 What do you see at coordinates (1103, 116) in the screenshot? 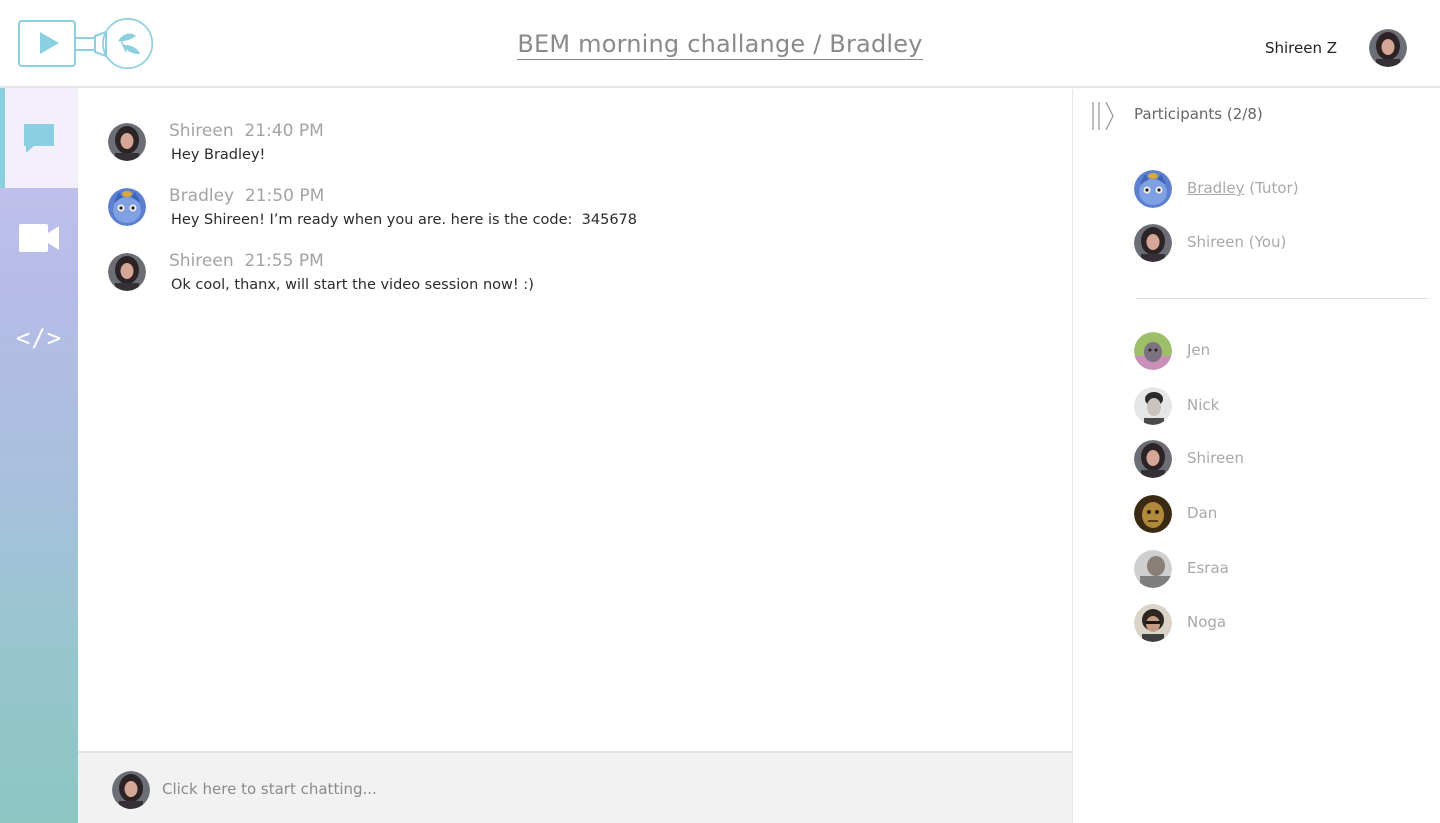
I see `collapse-panel-icon` at bounding box center [1103, 116].